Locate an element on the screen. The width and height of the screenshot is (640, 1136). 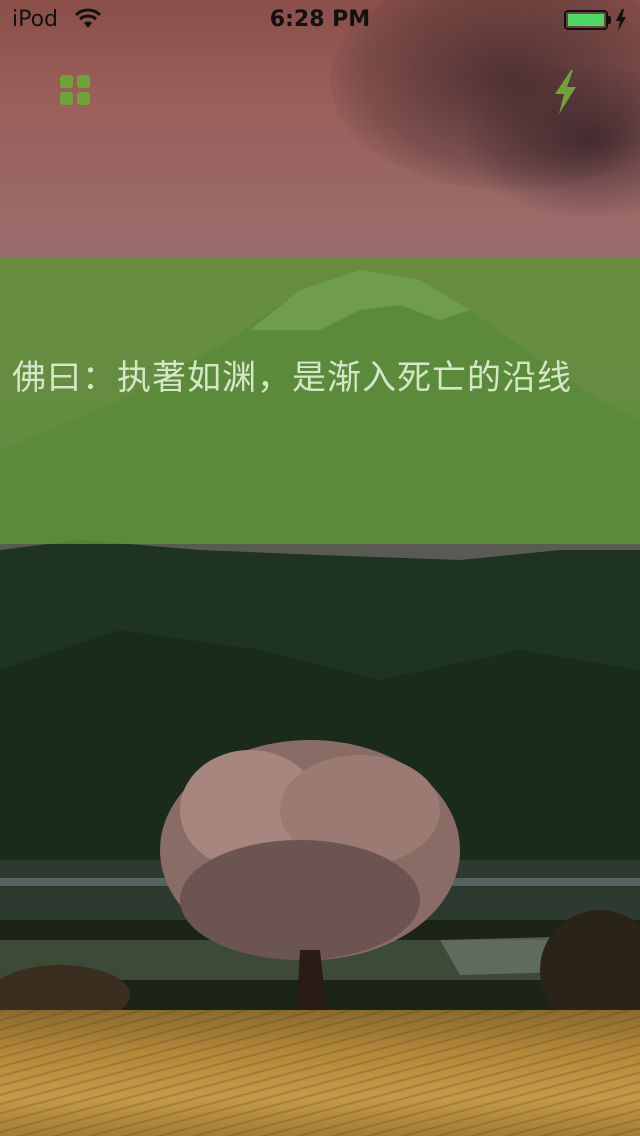
battery-level is located at coordinates (586, 20).